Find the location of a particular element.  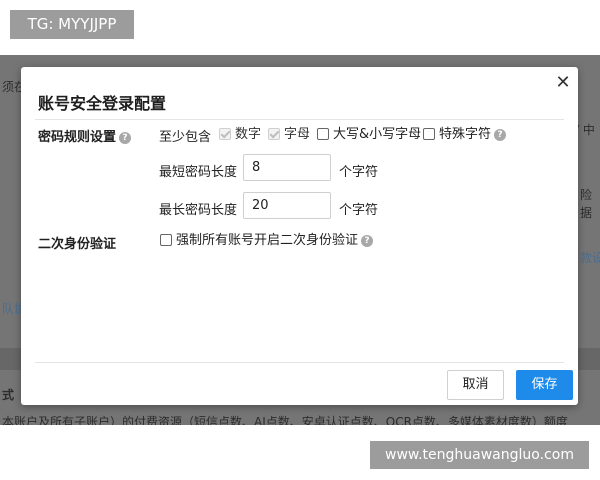

cancel-button: 取消 is located at coordinates (475, 385).